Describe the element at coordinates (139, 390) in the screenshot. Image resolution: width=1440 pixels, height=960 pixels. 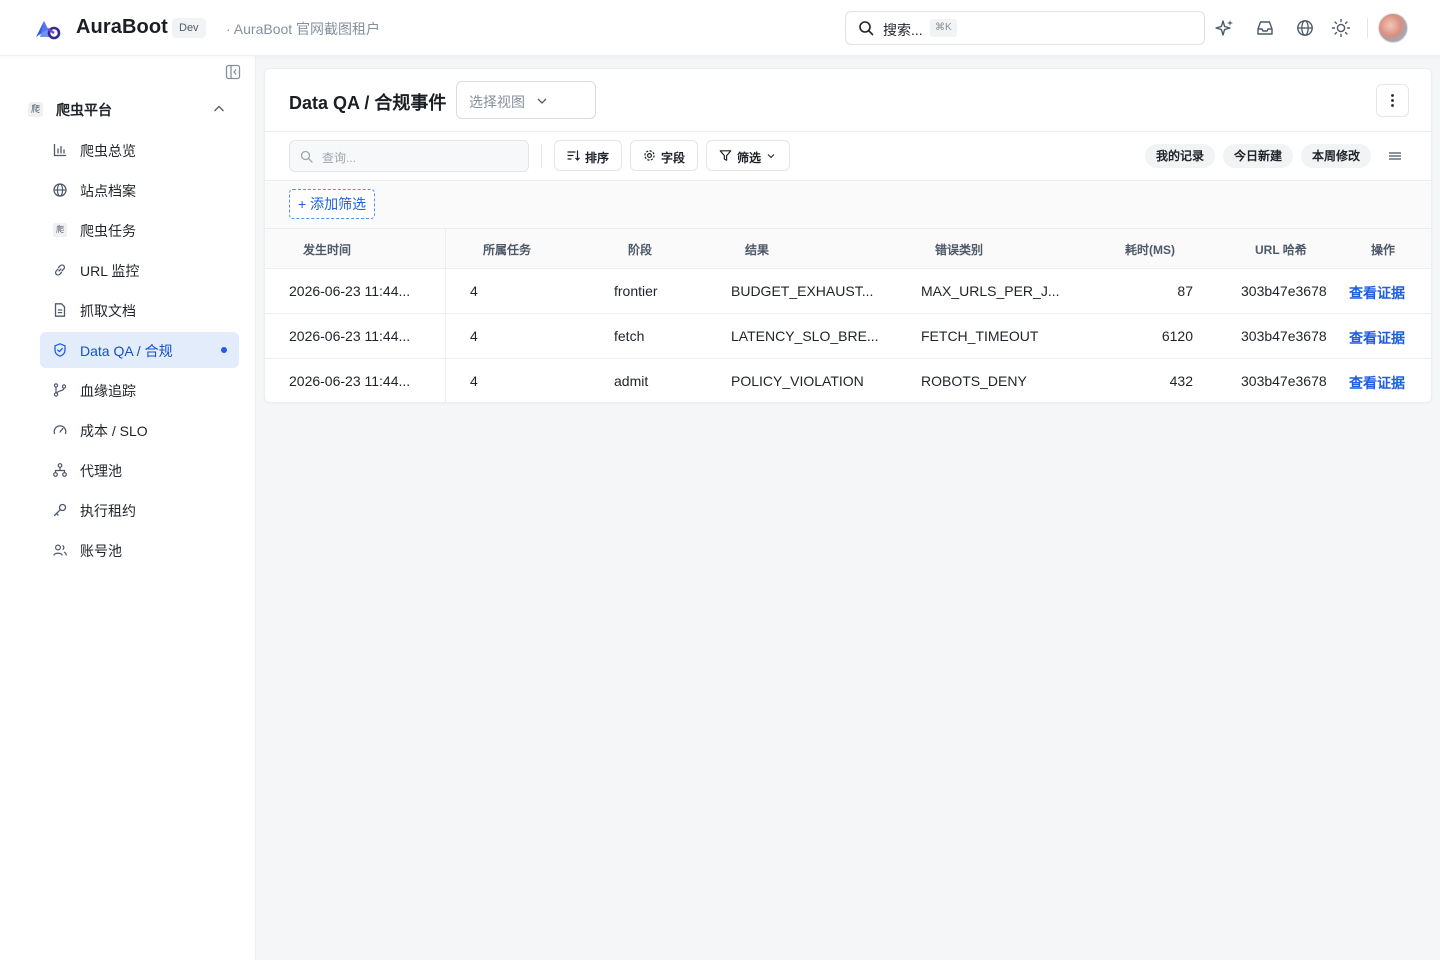
I see `sidebar-item-lineage-tracking: 血缘追踪` at that location.